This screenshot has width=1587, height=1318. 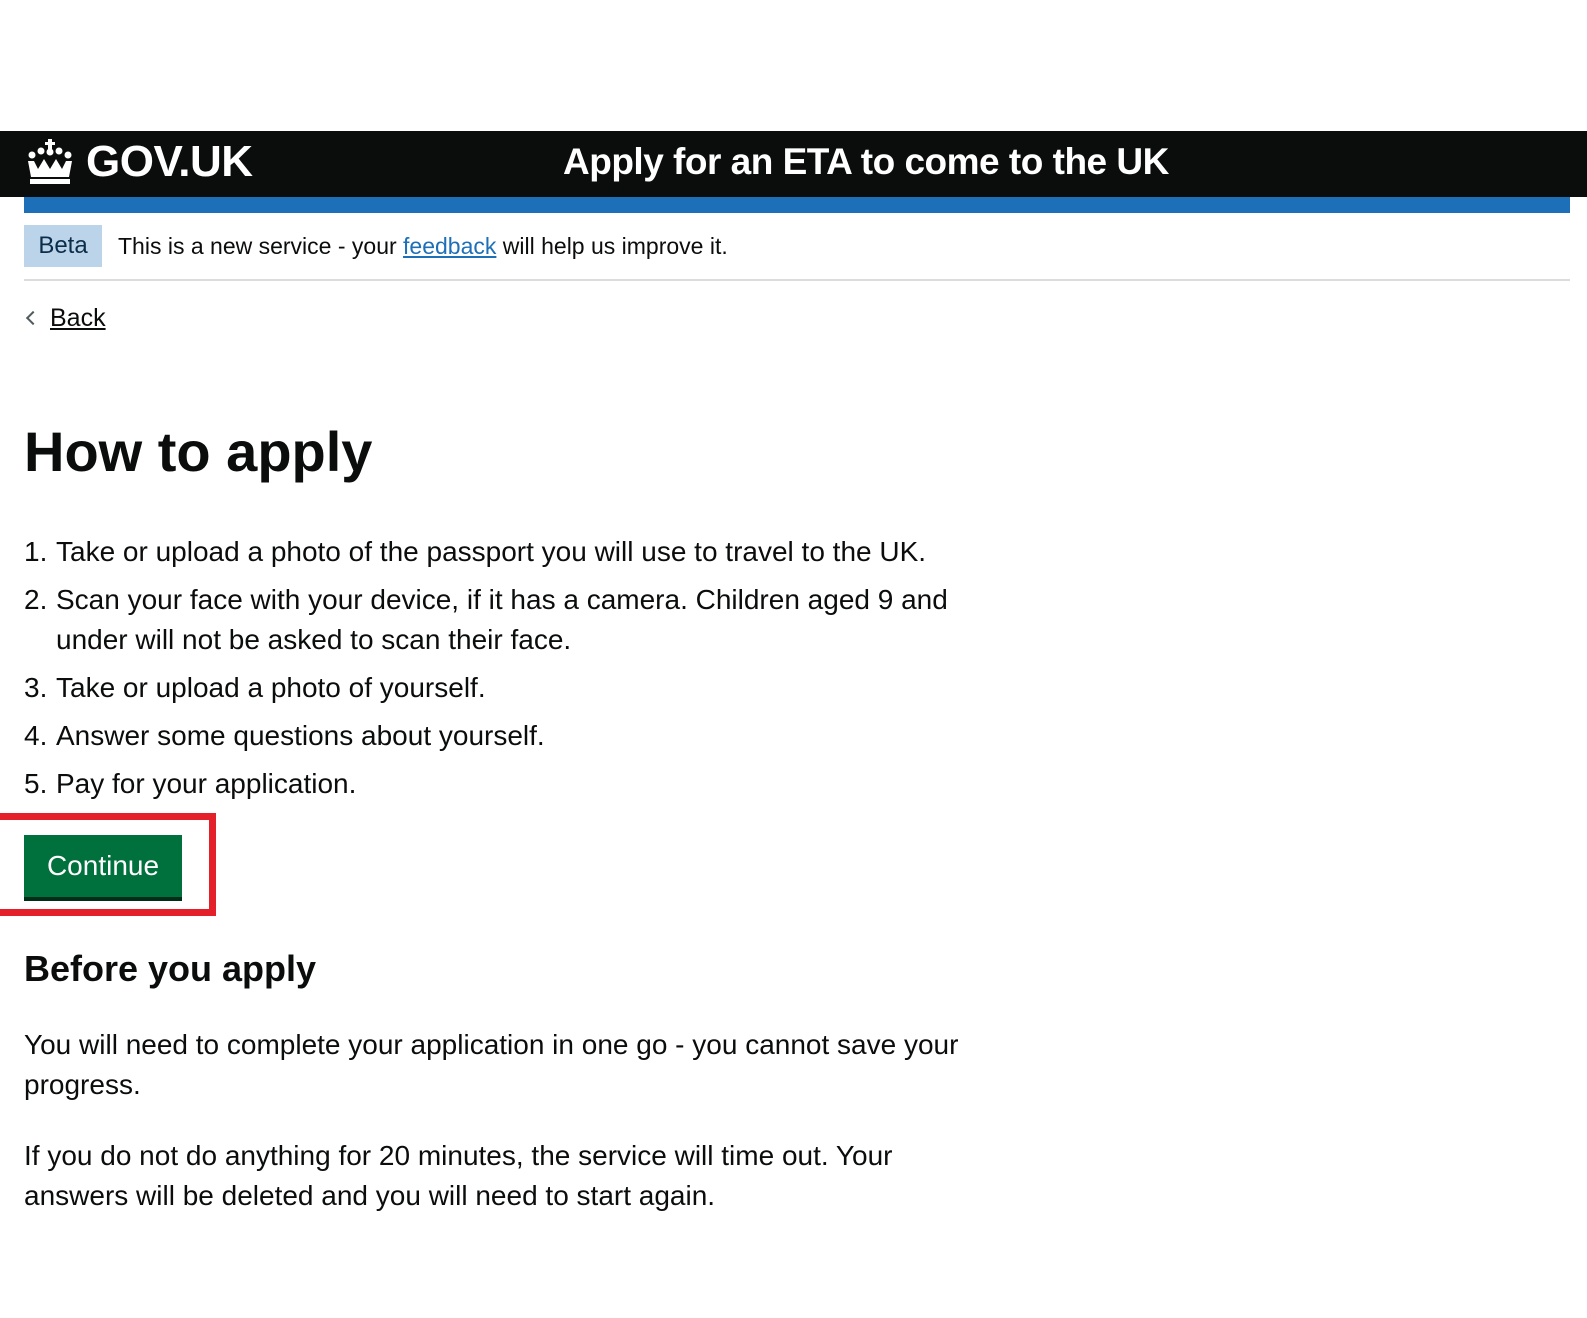 I want to click on phase-text-after: will help us improve it., so click(x=612, y=246).